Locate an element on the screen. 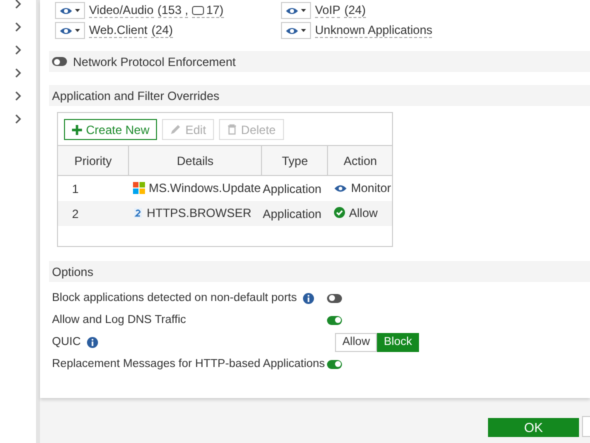 This screenshot has height=443, width=590. ok-button: OK is located at coordinates (533, 427).